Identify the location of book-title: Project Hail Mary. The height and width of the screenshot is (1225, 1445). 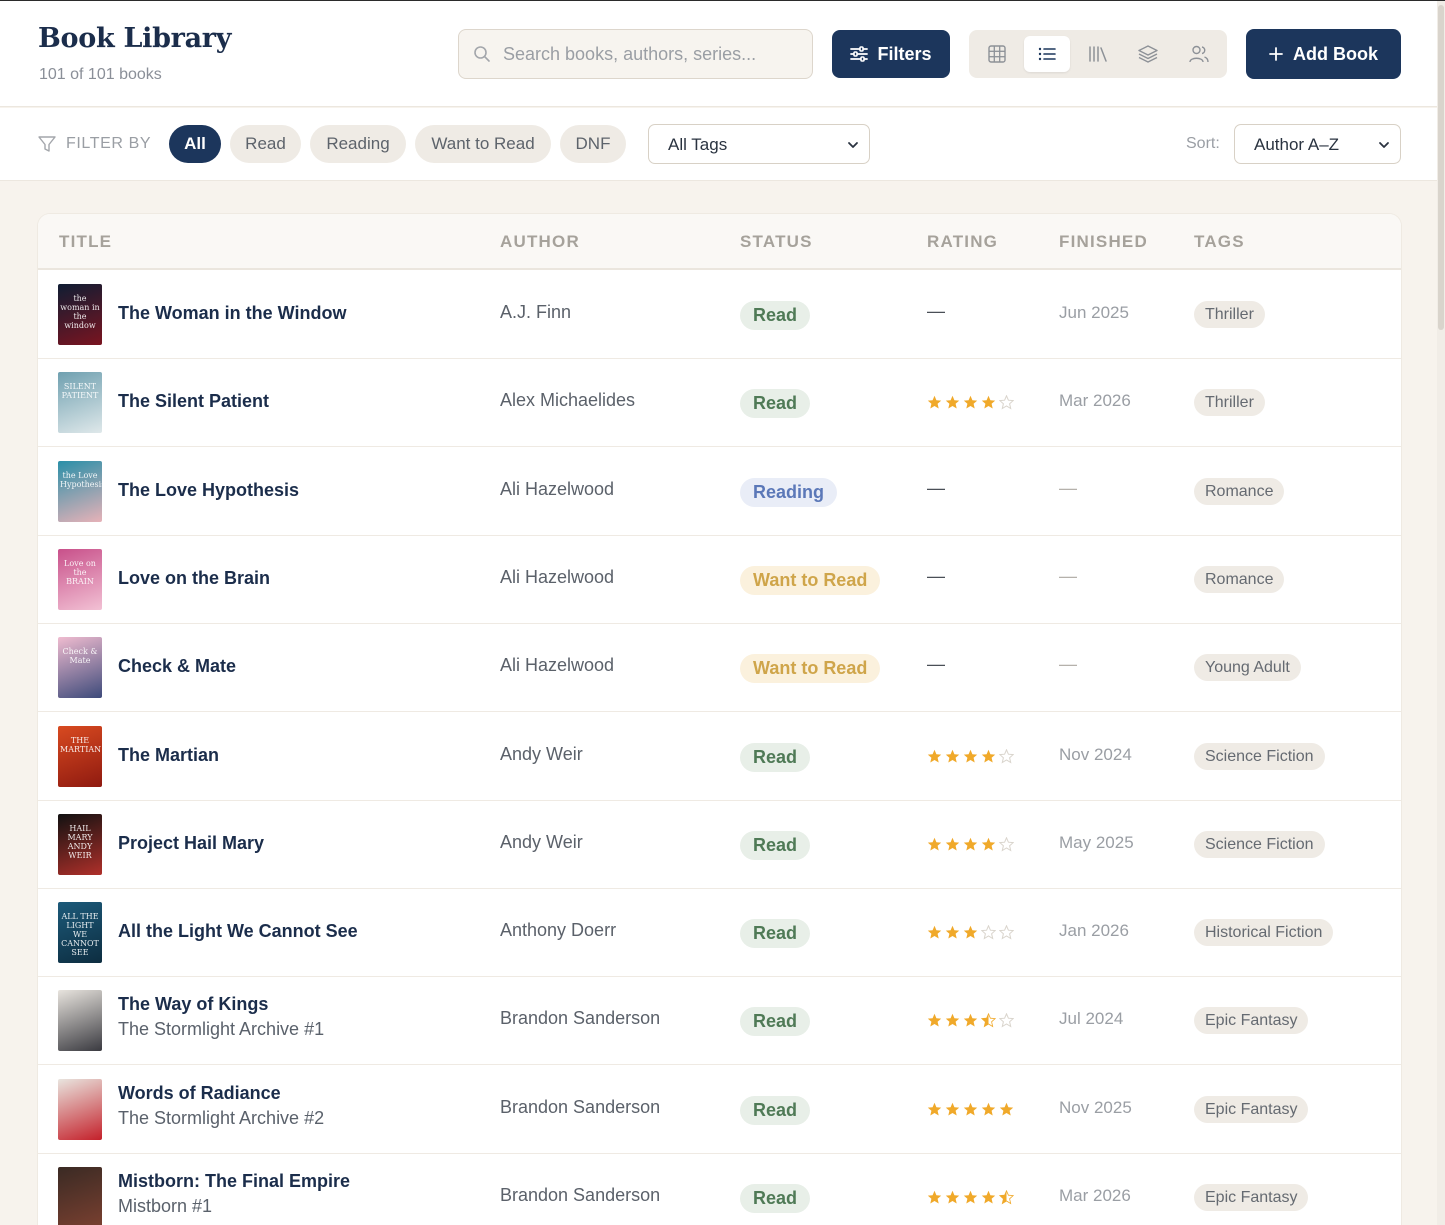
(191, 843).